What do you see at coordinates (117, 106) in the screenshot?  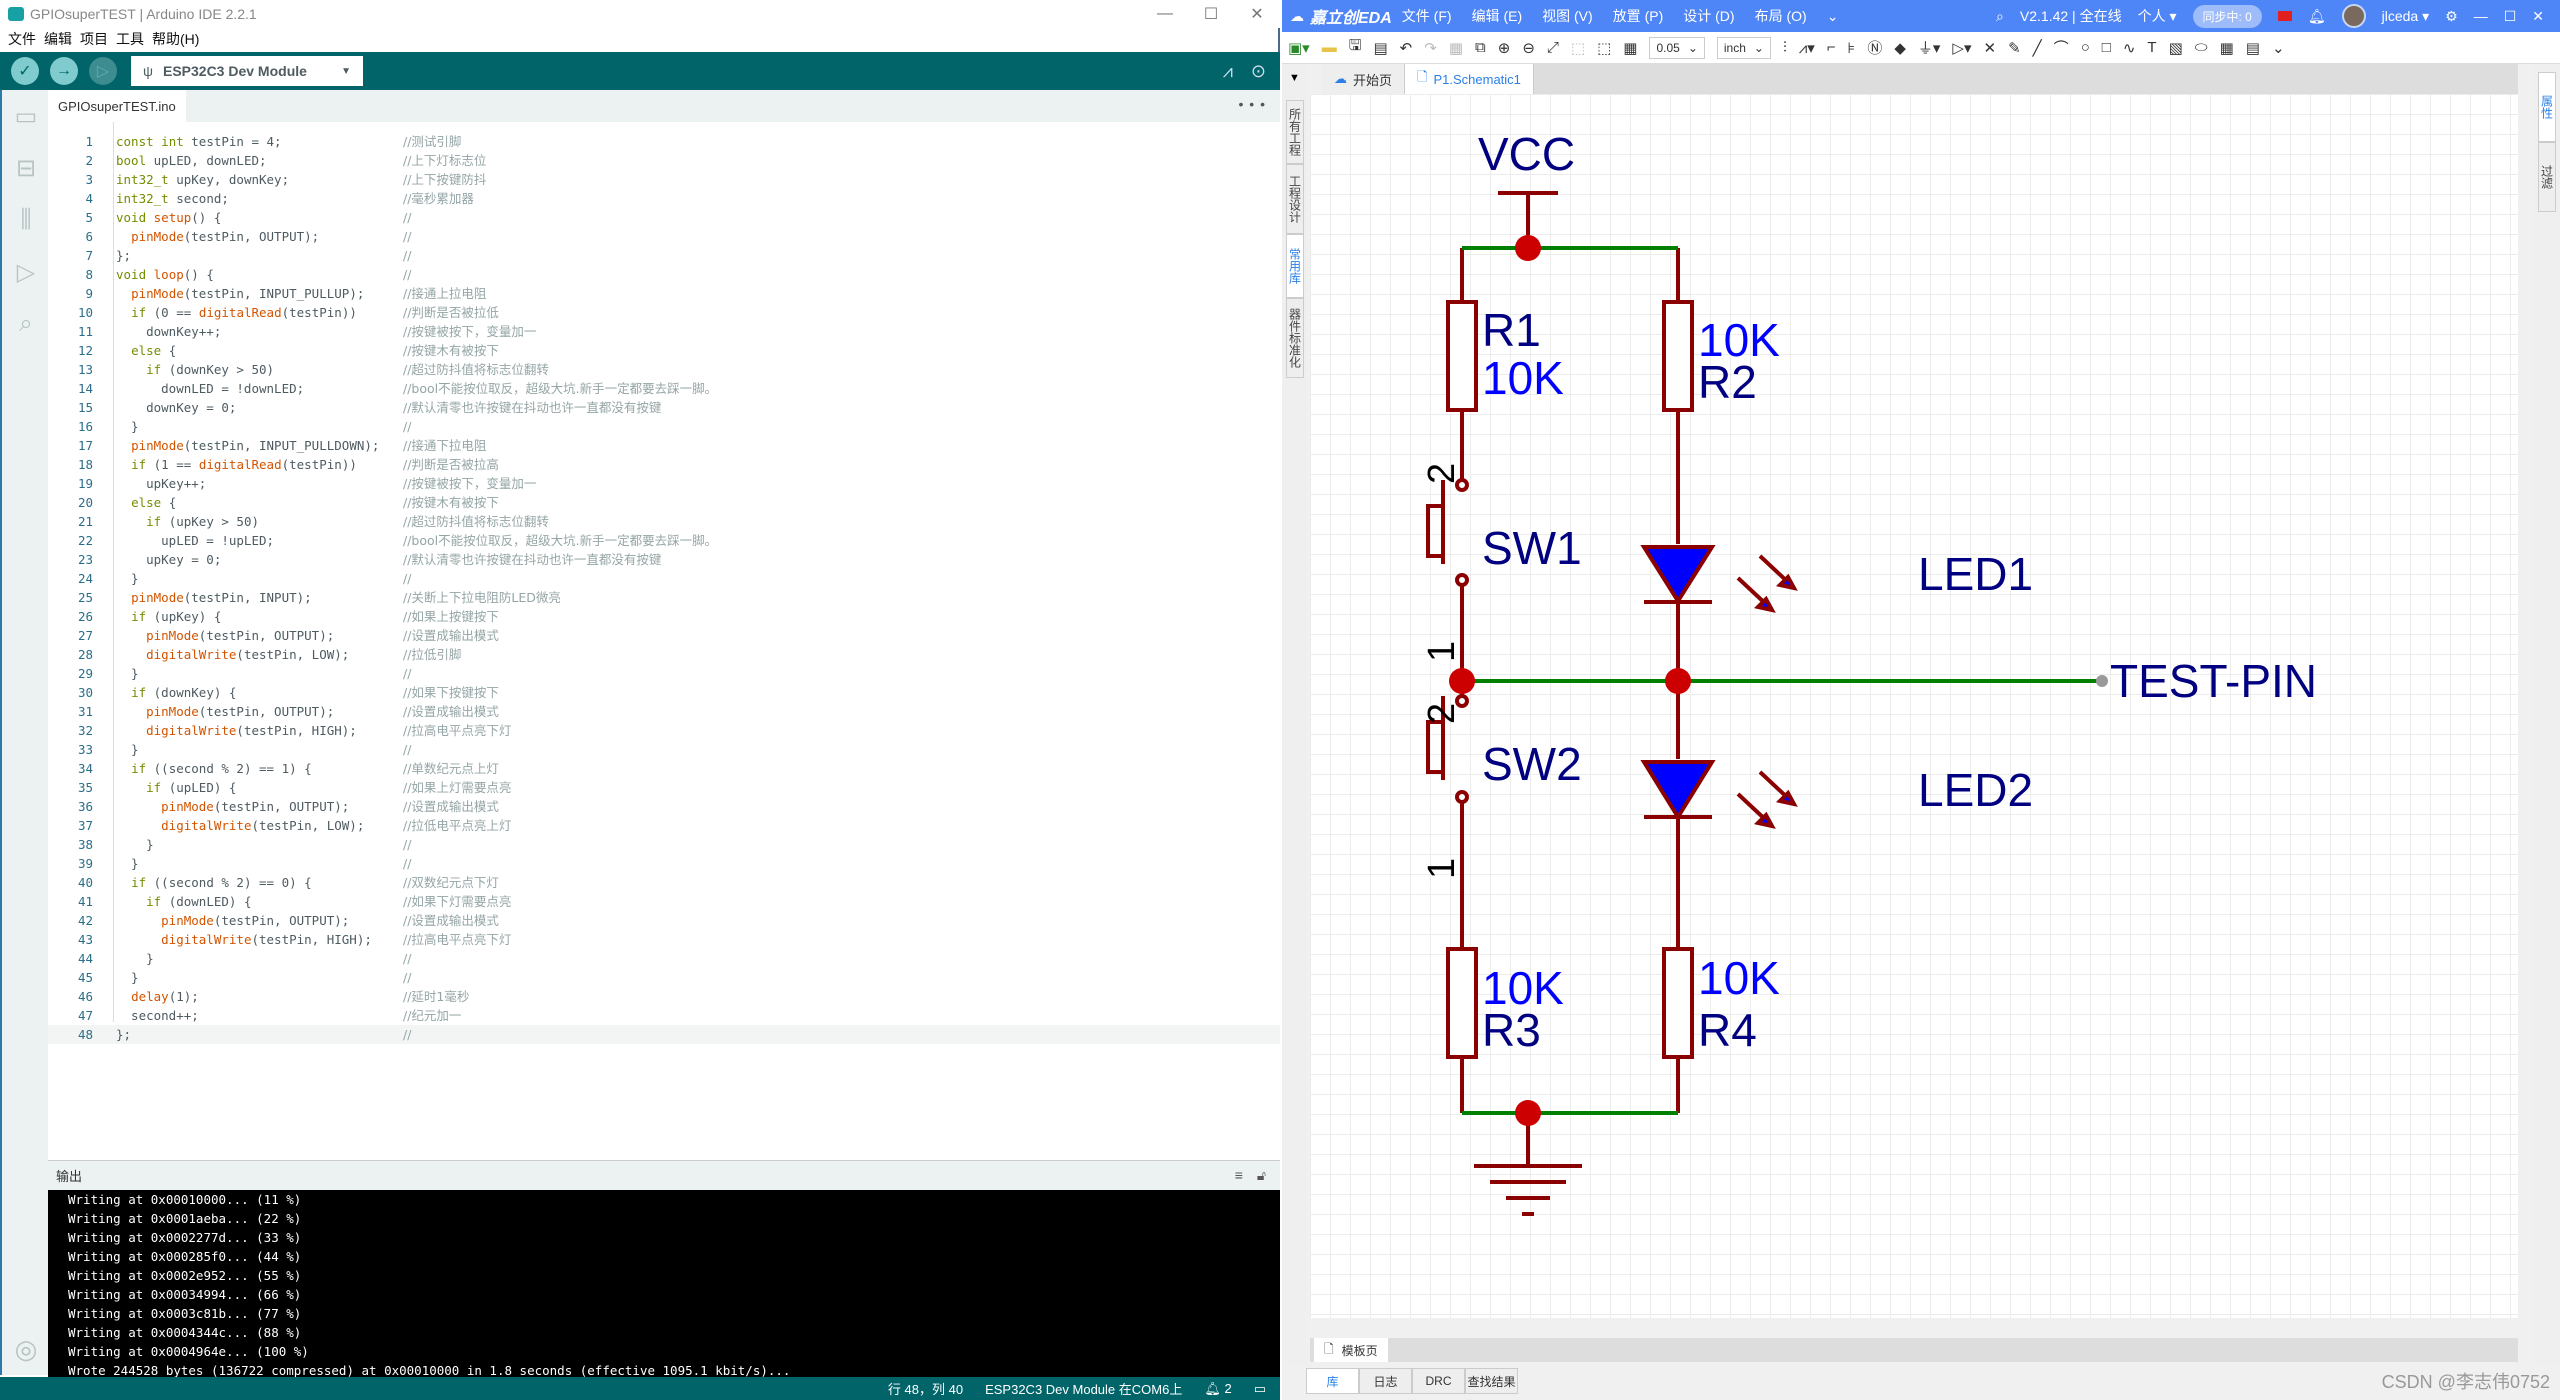 I see `file-tab: GPIOsuperTEST.ino` at bounding box center [117, 106].